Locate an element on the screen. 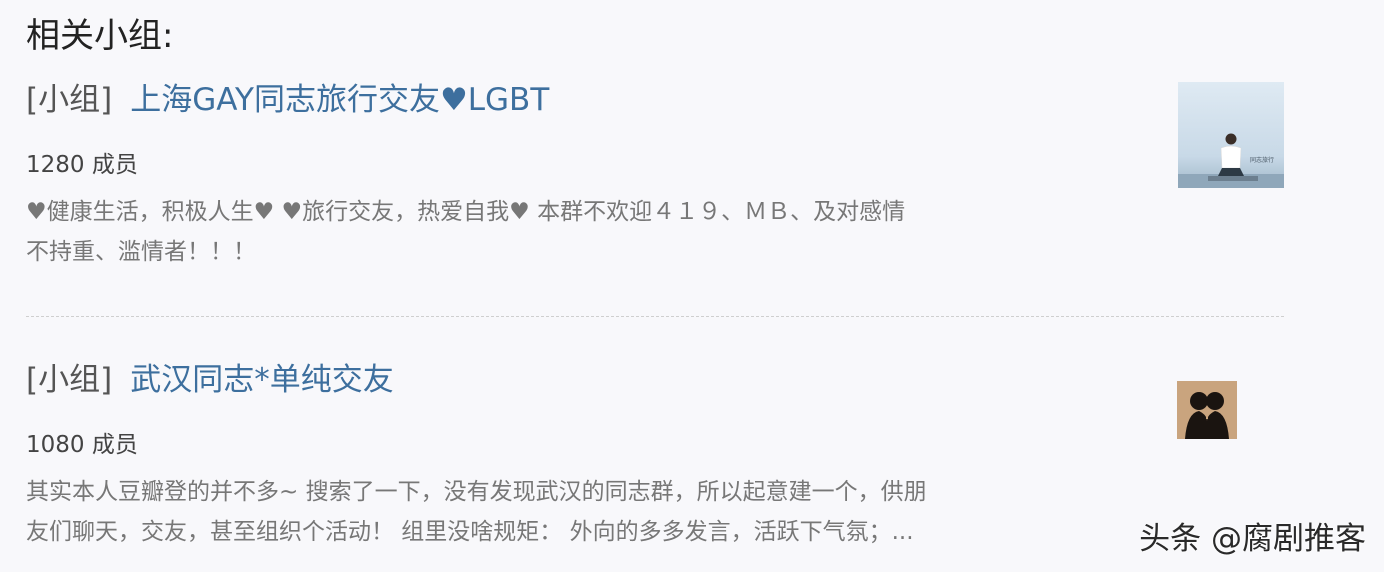  avatar-caption: 同志旅行 is located at coordinates (1262, 160).